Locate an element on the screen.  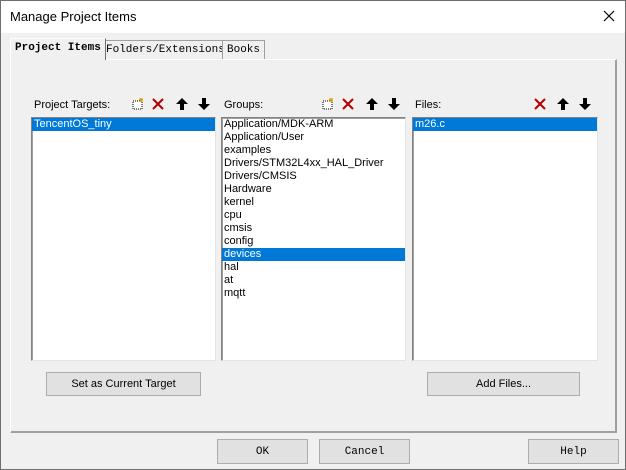
close-button is located at coordinates (609, 16).